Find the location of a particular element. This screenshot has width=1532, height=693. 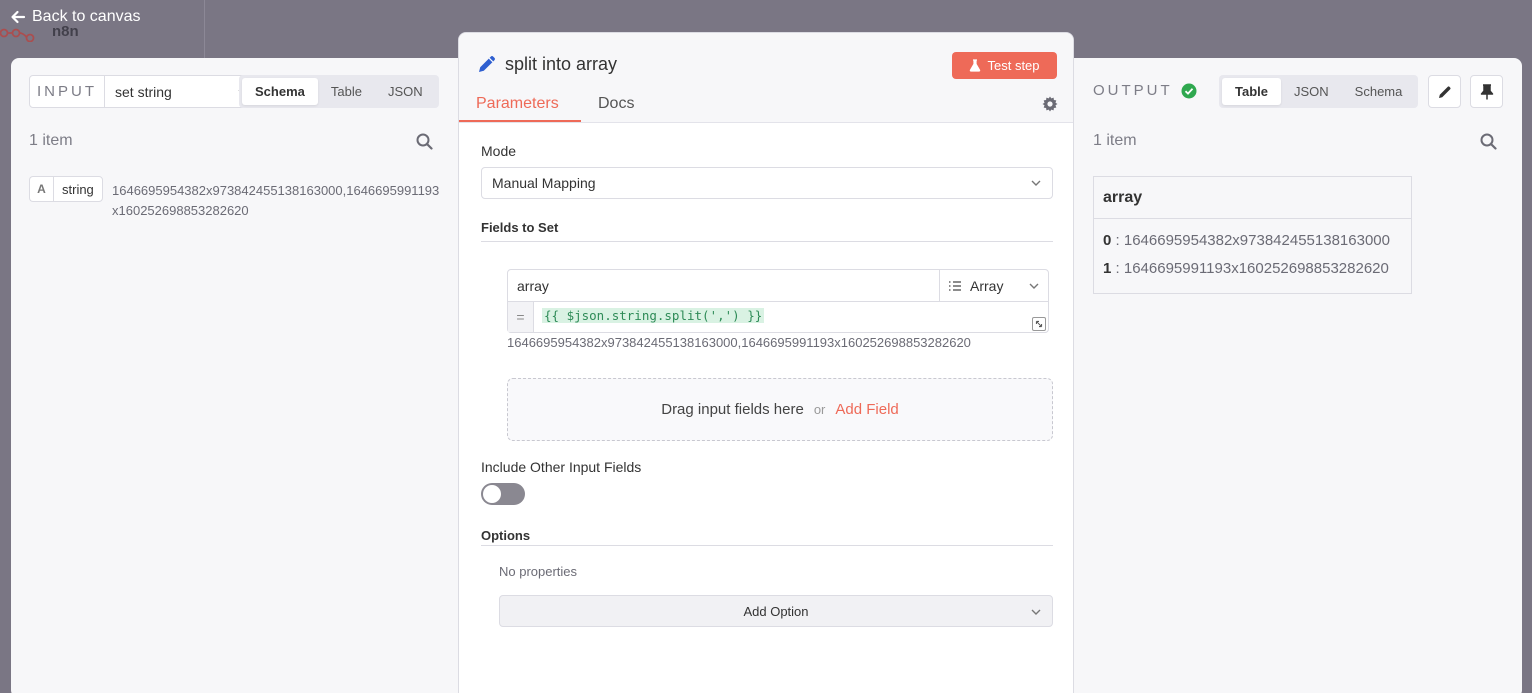

add-option-label: Add Option is located at coordinates (776, 611).